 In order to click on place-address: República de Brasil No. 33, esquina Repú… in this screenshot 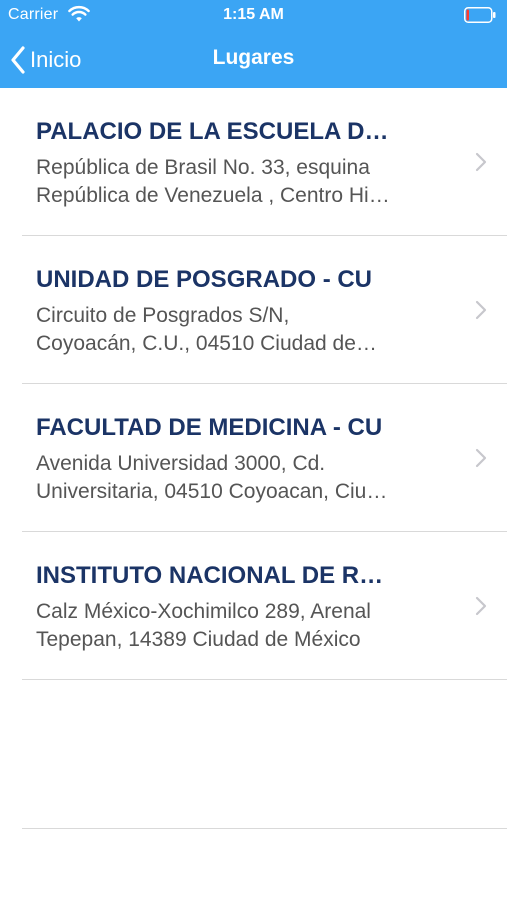, I will do `click(242, 182)`.